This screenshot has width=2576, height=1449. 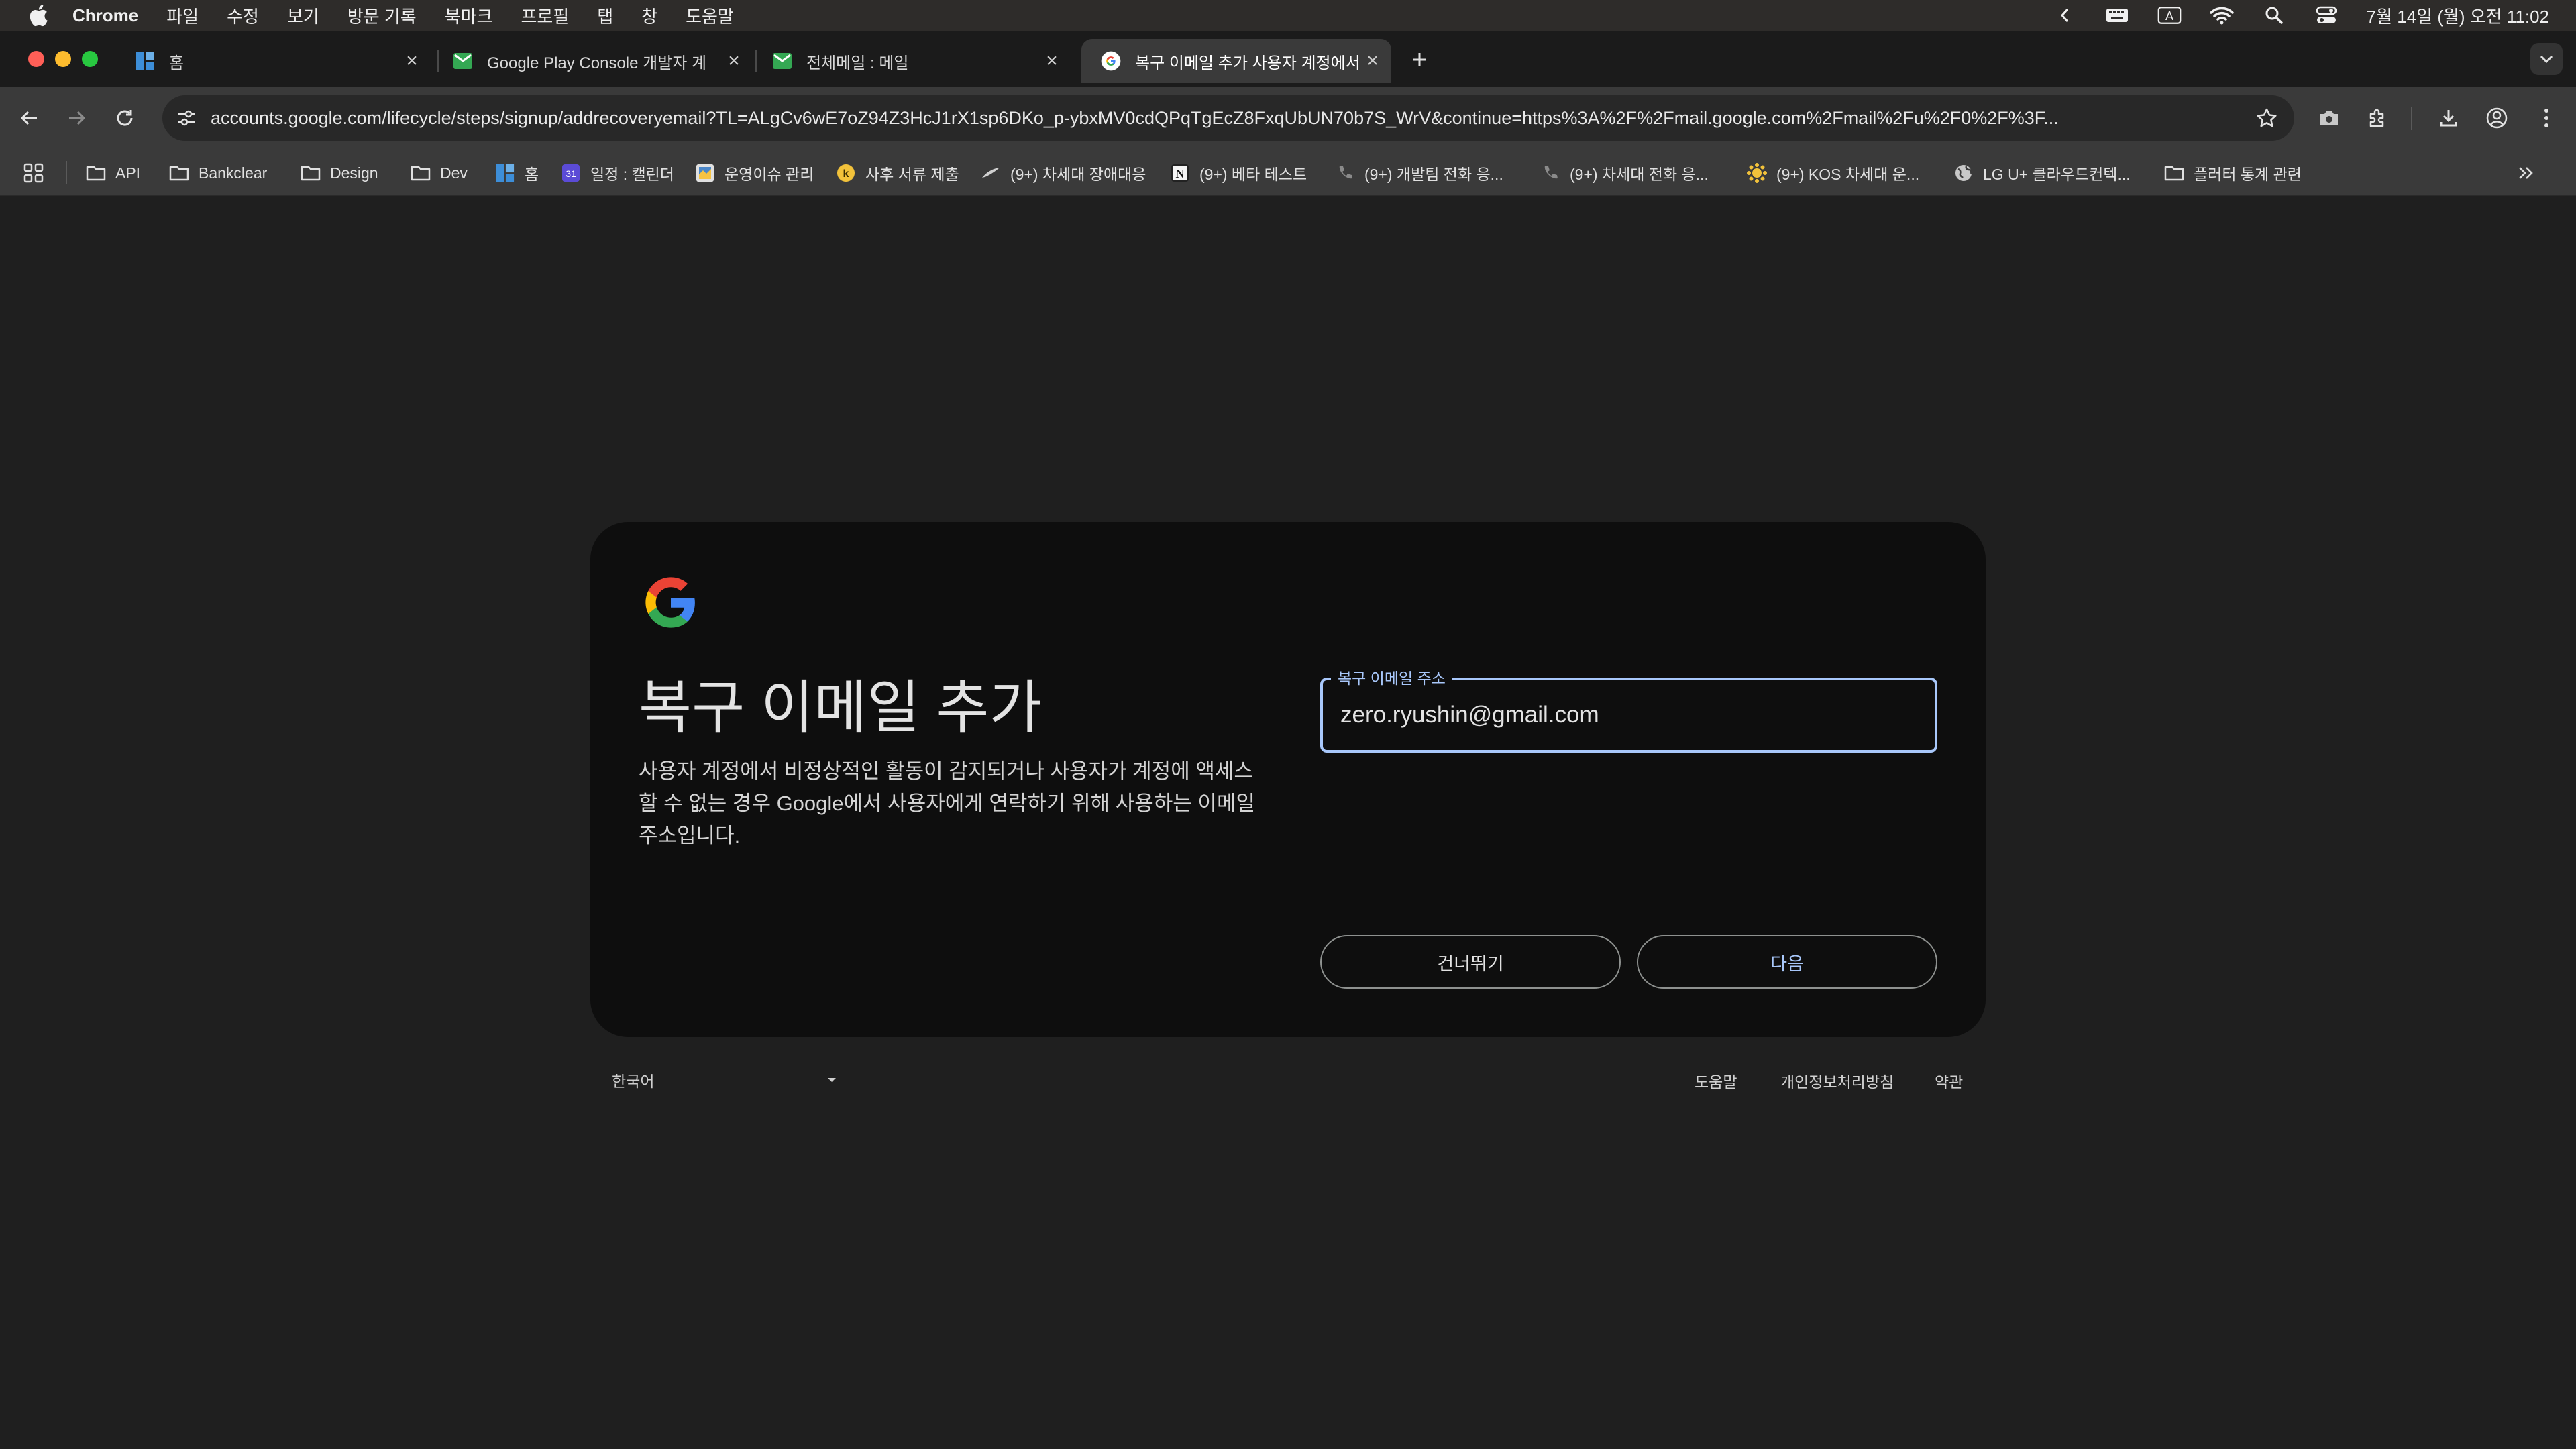 What do you see at coordinates (545, 15) in the screenshot?
I see `menu-profiles: 프로필` at bounding box center [545, 15].